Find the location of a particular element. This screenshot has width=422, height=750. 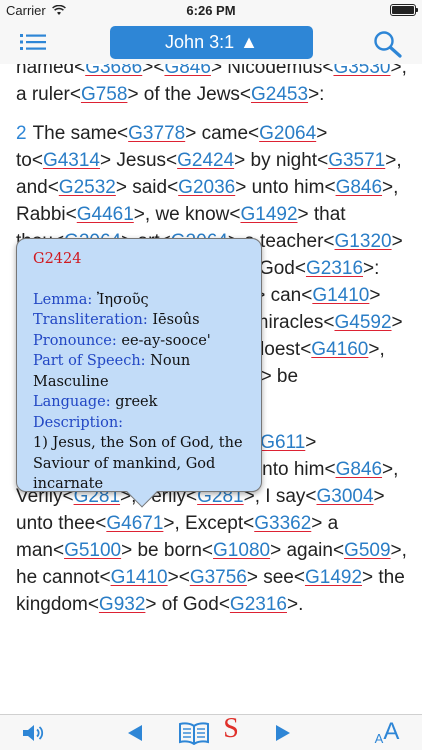

search-button is located at coordinates (388, 44).